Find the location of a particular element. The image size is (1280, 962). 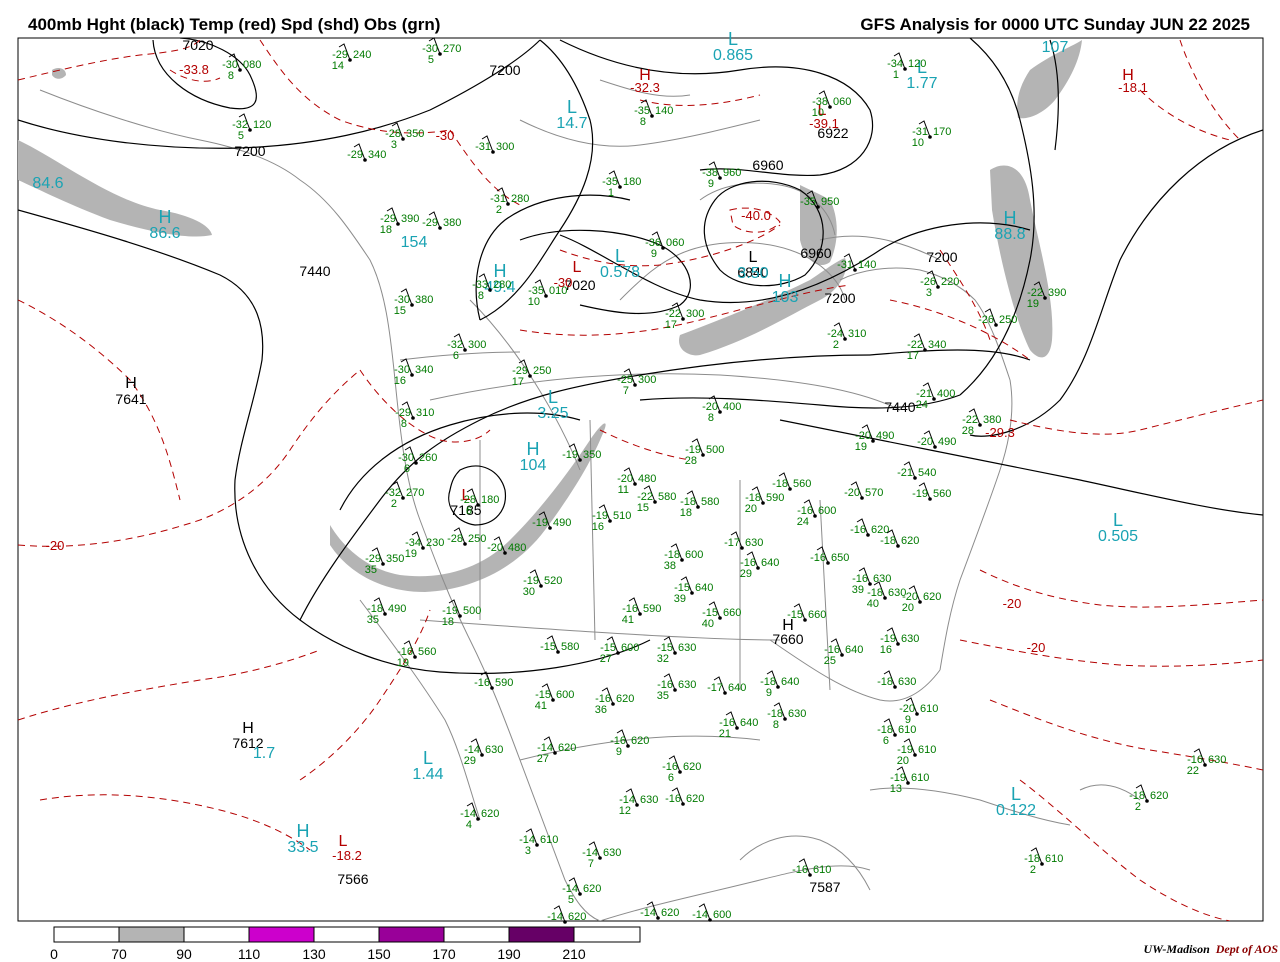

obs-dewpoint-depression: 35 is located at coordinates (371, 570).